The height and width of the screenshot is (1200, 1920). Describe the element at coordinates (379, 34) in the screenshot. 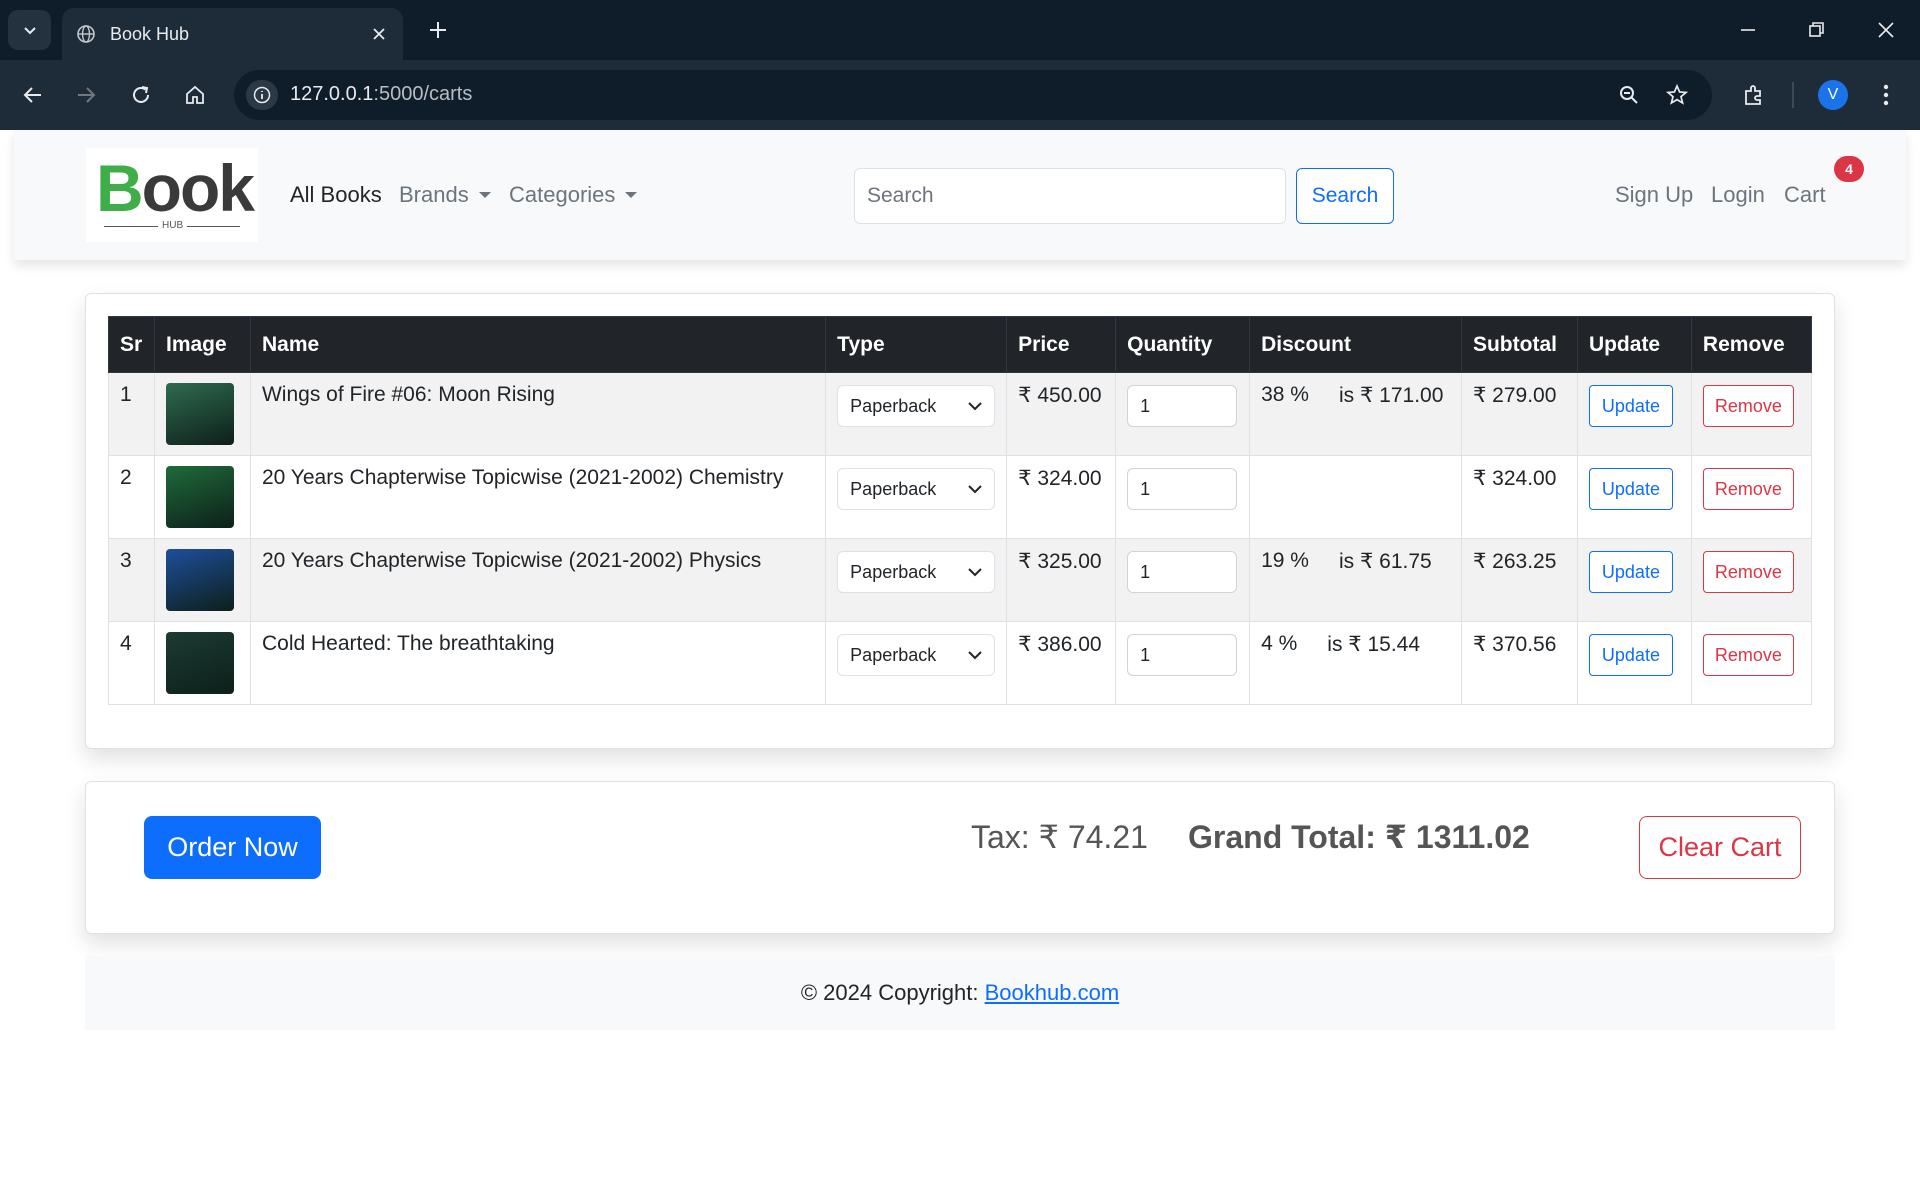

I see `close-tab-icon` at that location.